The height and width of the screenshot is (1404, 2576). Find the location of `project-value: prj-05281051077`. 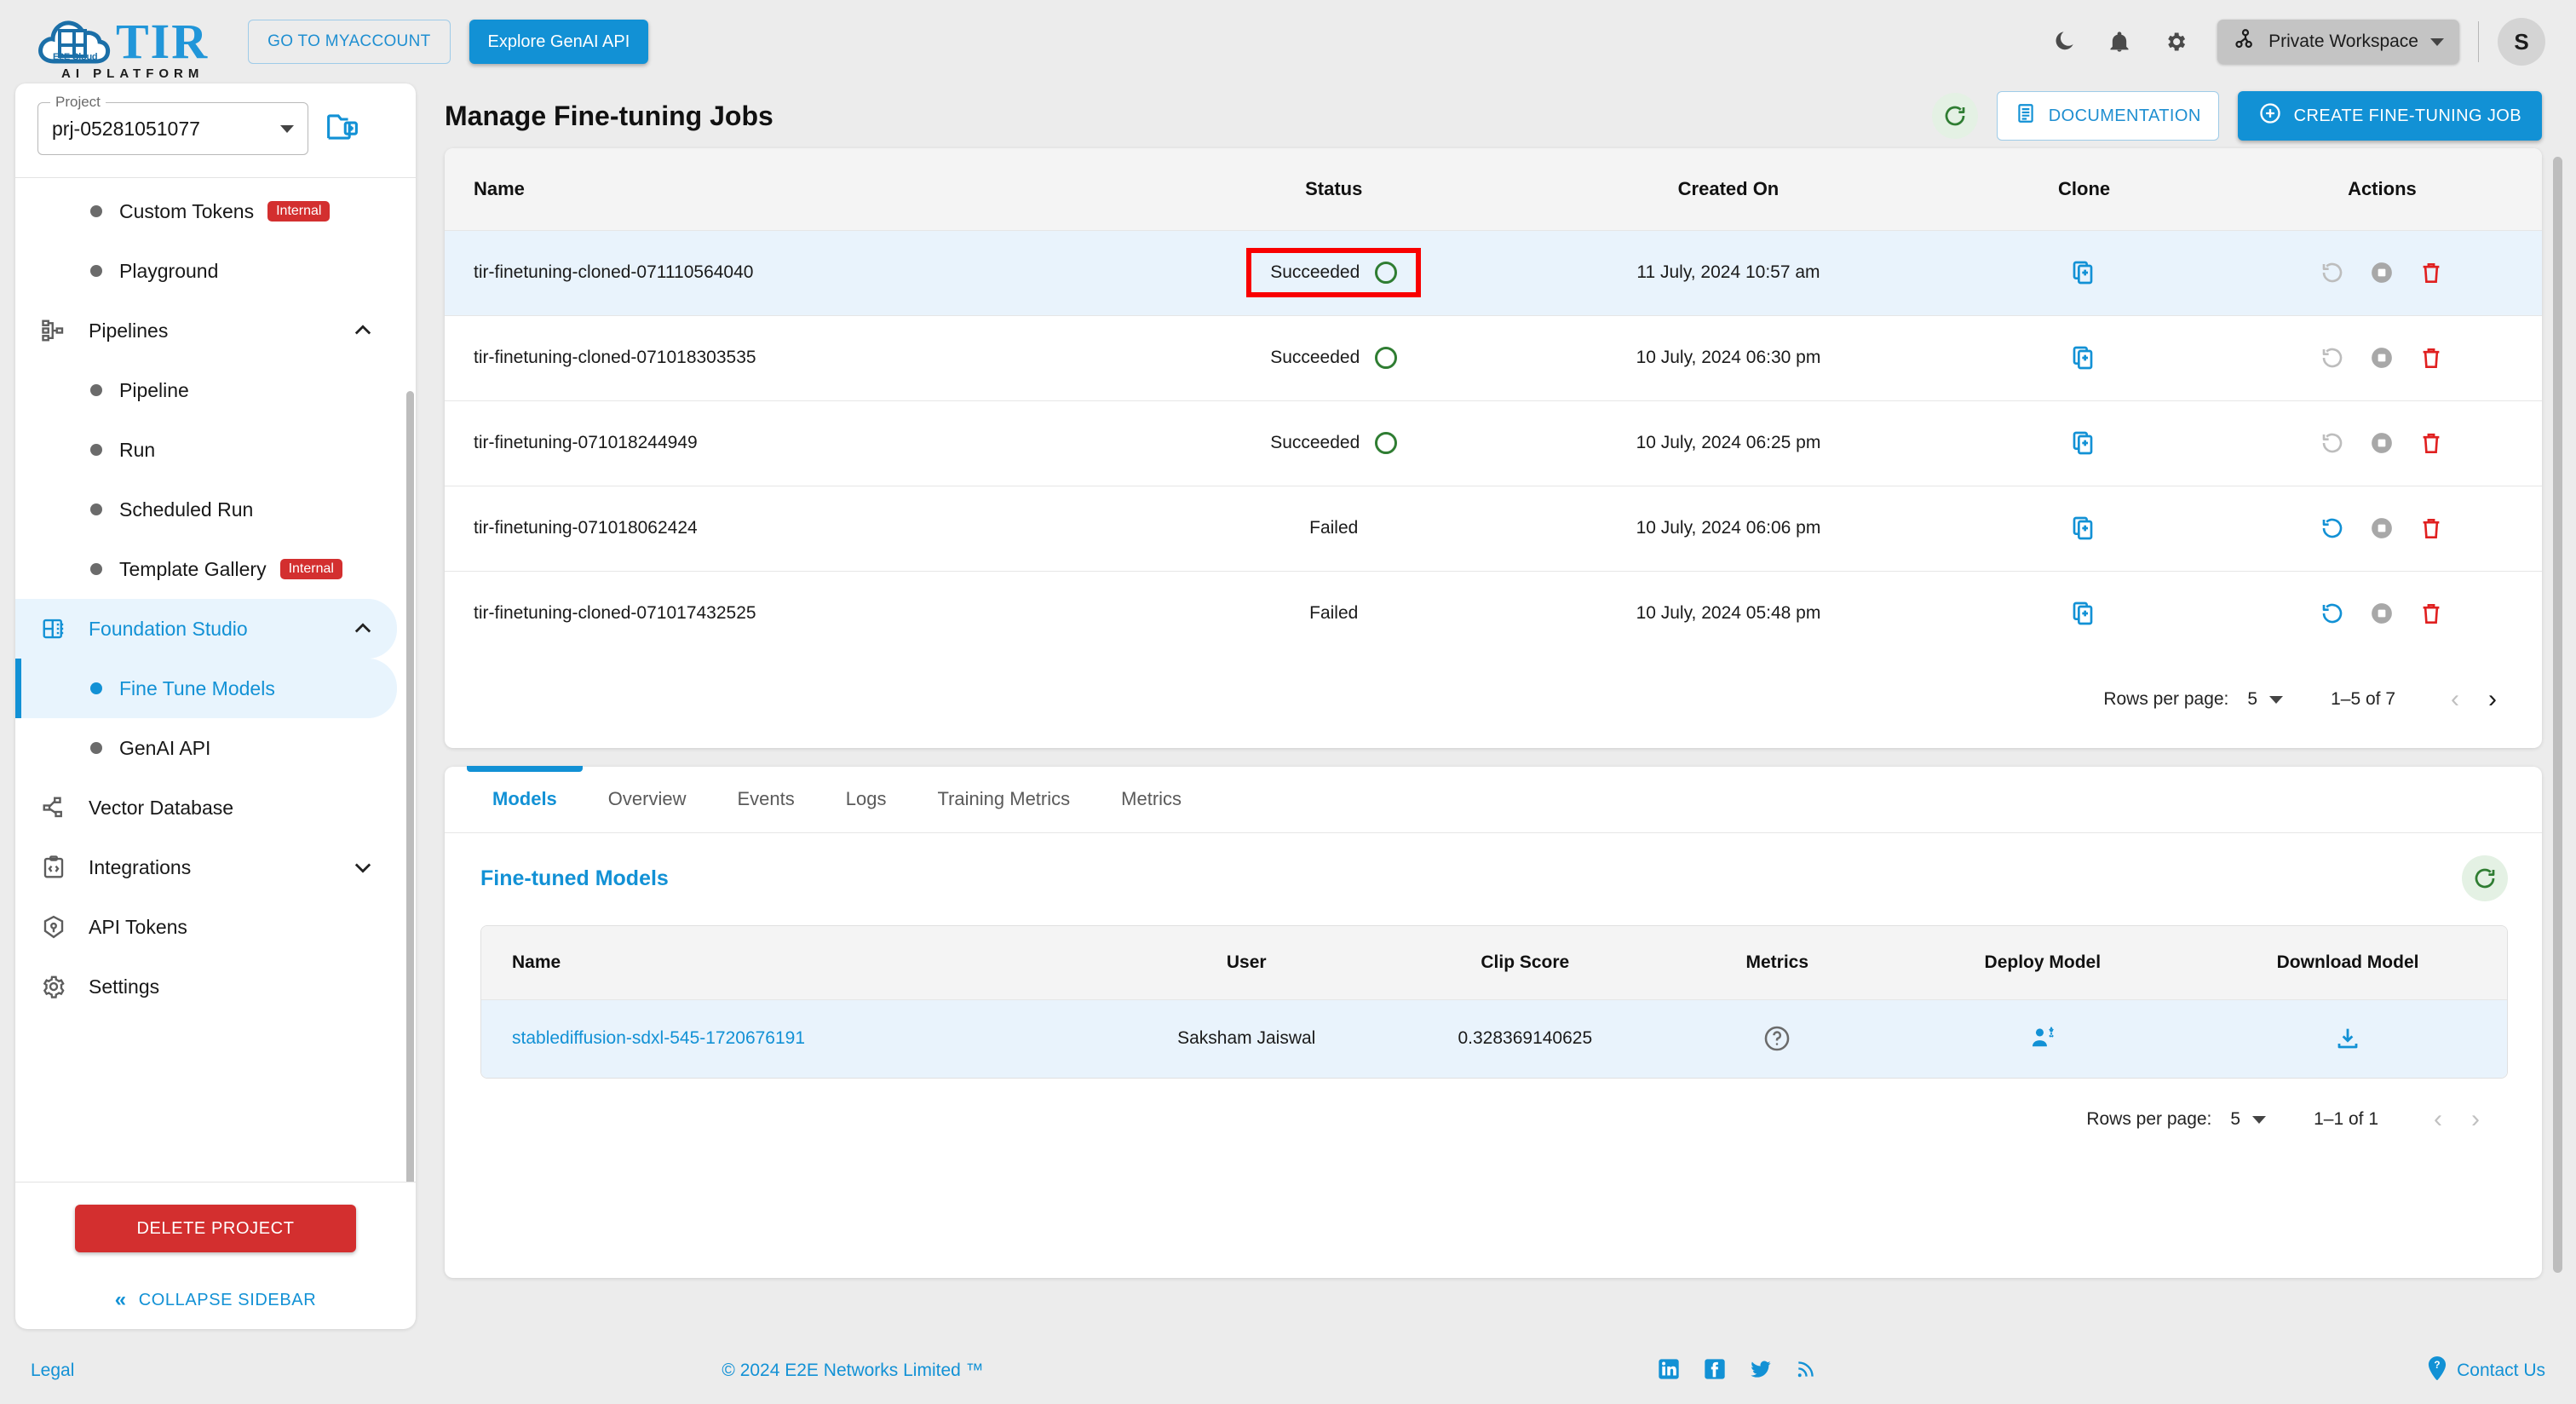

project-value: prj-05281051077 is located at coordinates (126, 128).